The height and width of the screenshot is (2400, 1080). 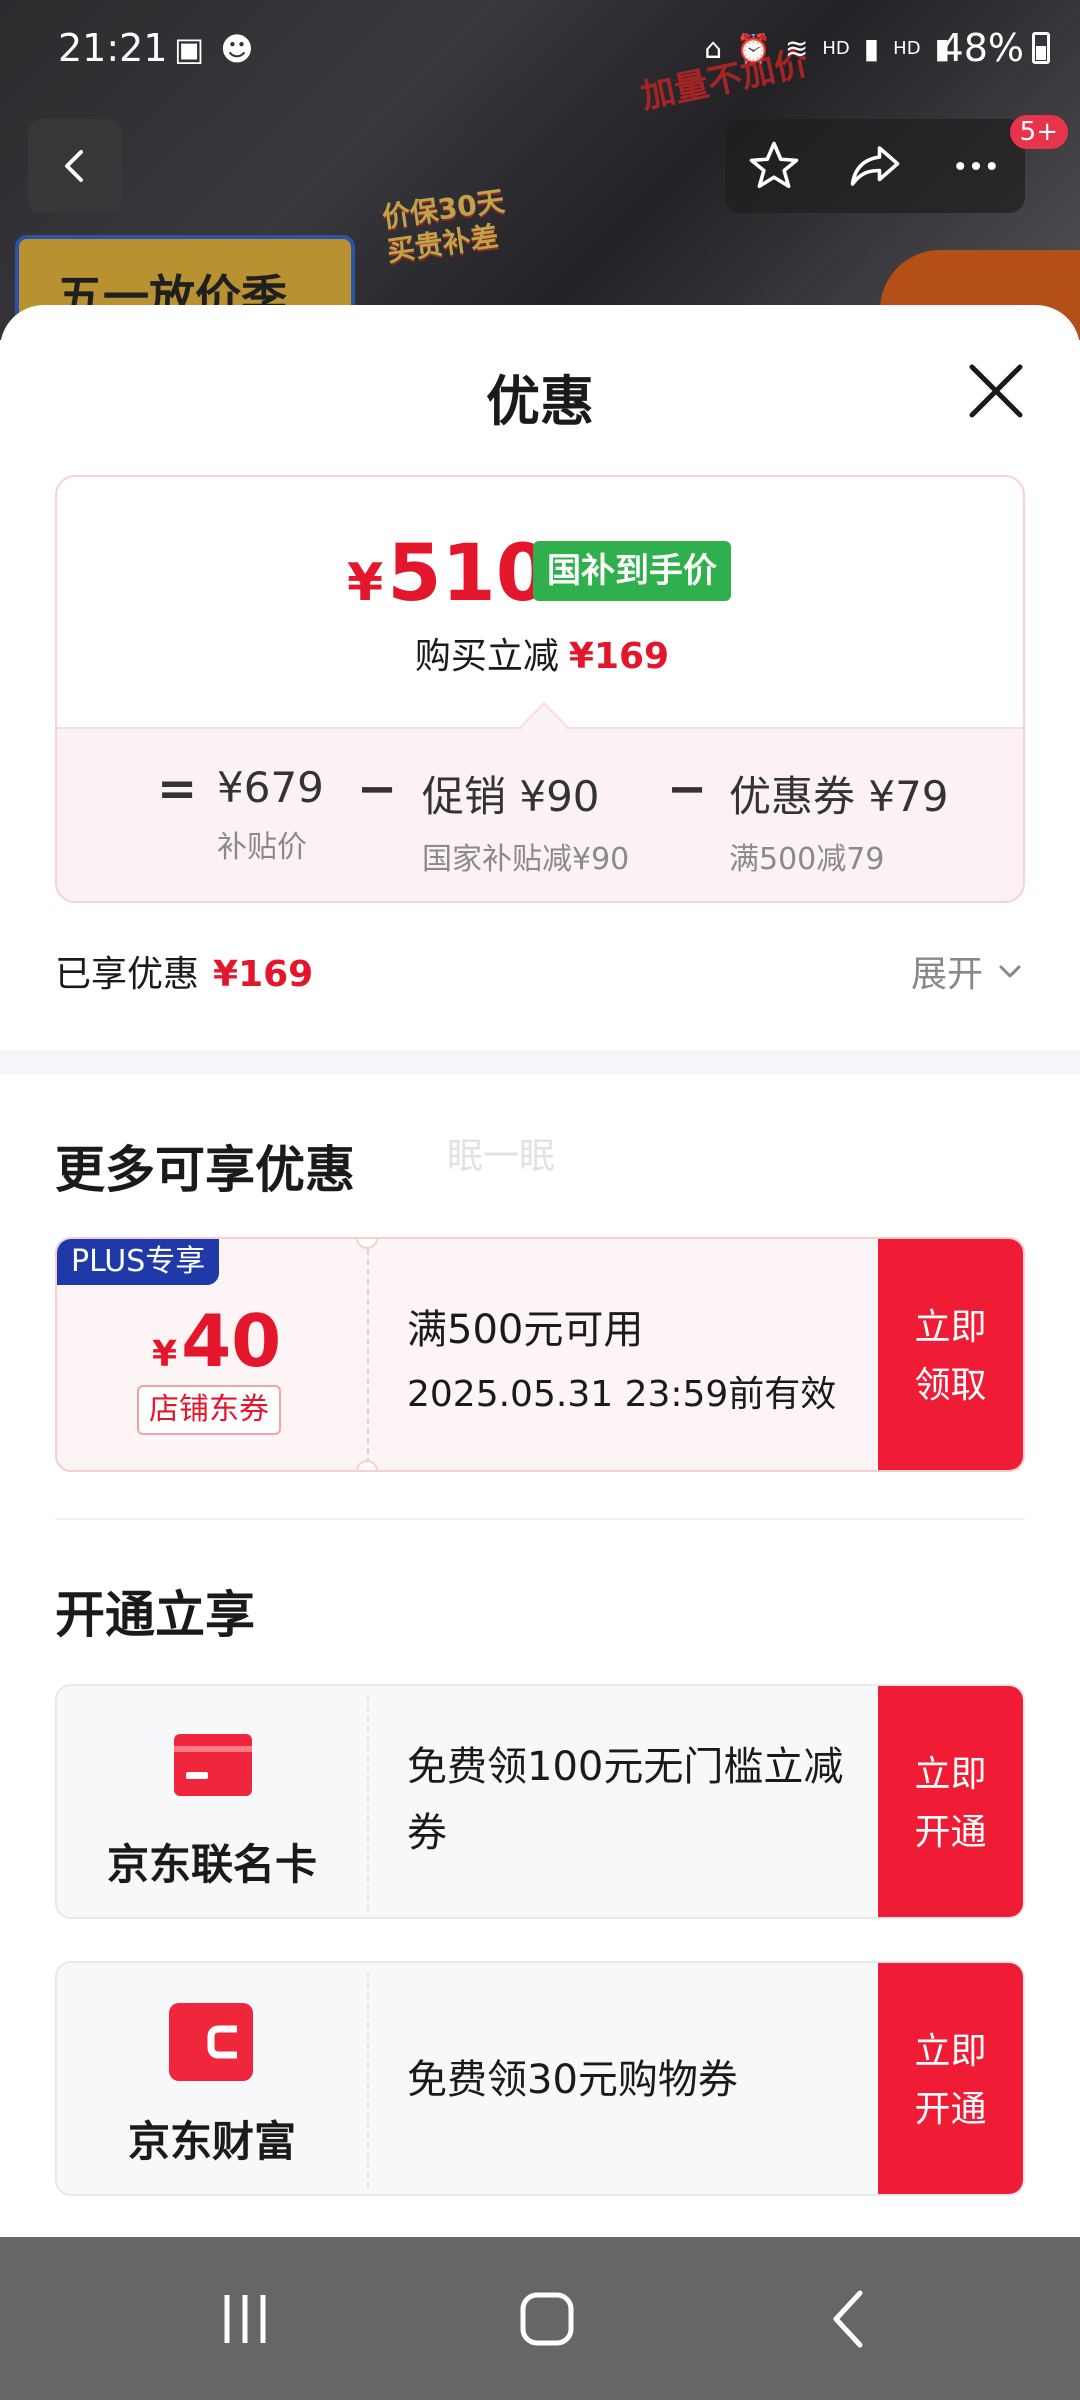 I want to click on coupon-amount: ¥40, so click(x=217, y=1341).